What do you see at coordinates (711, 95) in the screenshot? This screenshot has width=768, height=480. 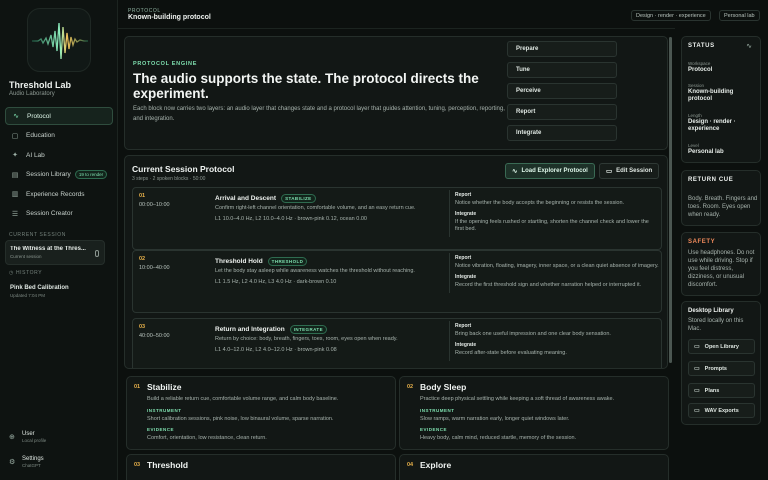 I see `status-value: Known-building protocol` at bounding box center [711, 95].